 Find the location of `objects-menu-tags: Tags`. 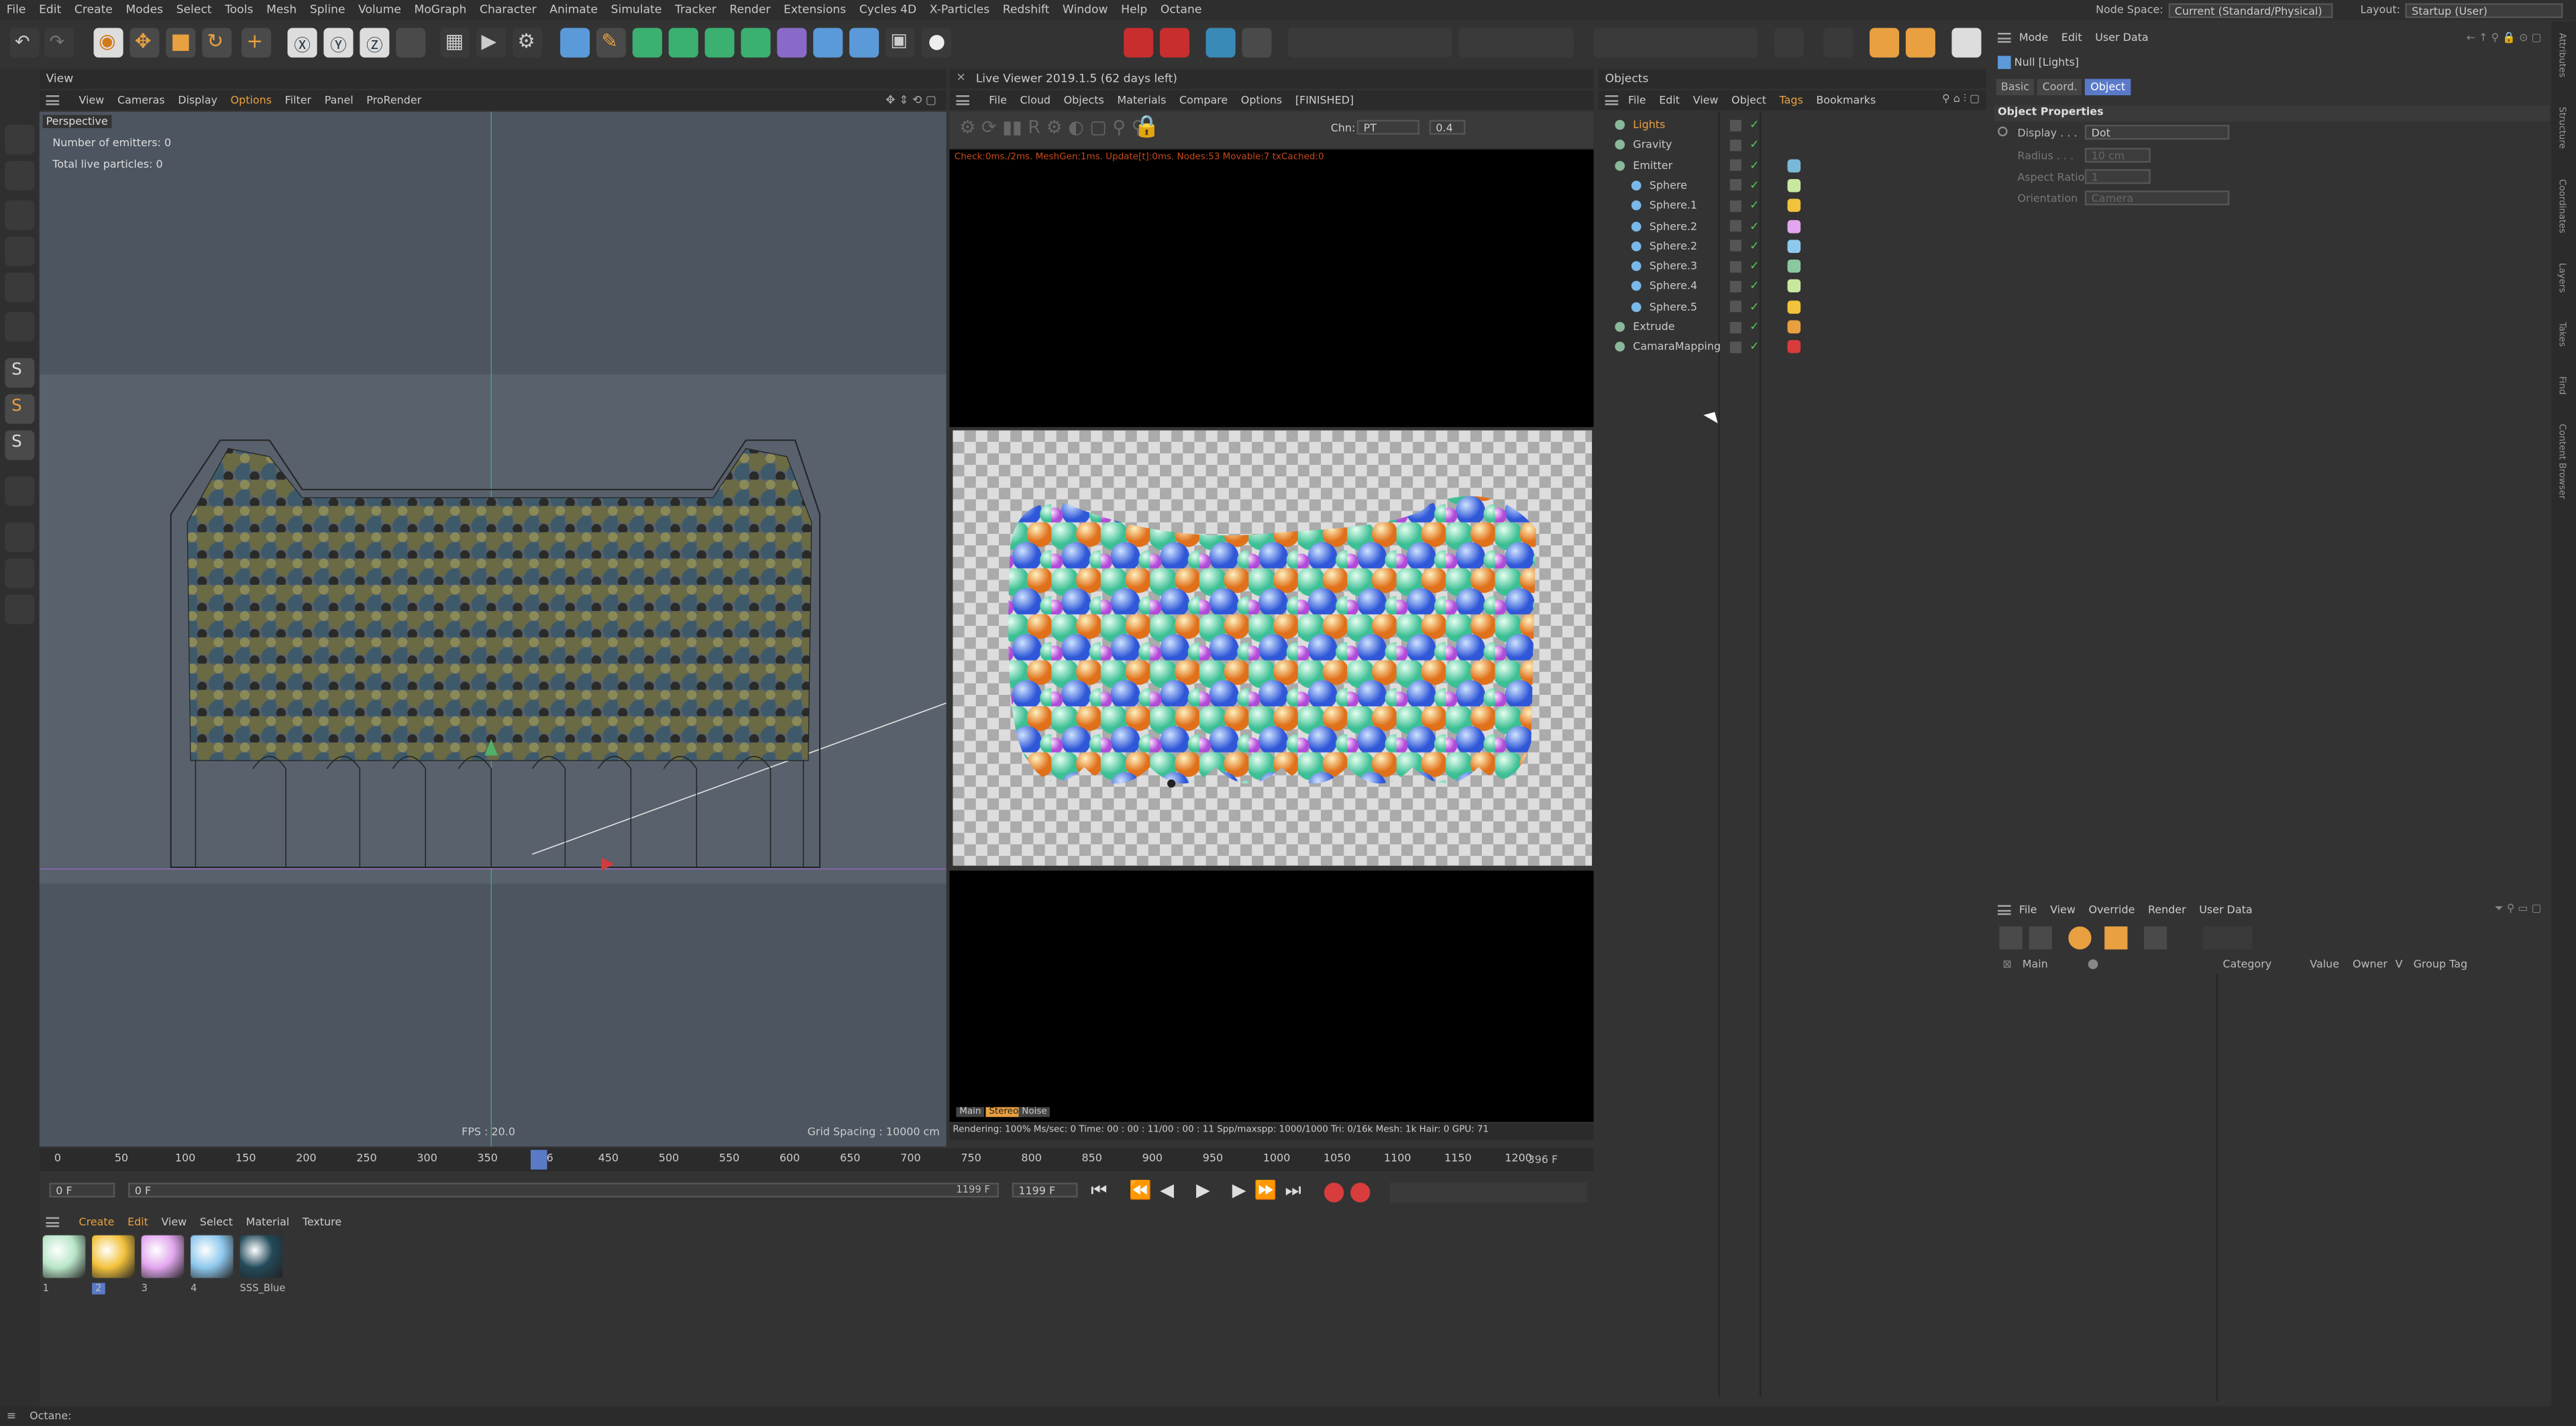

objects-menu-tags: Tags is located at coordinates (1791, 100).